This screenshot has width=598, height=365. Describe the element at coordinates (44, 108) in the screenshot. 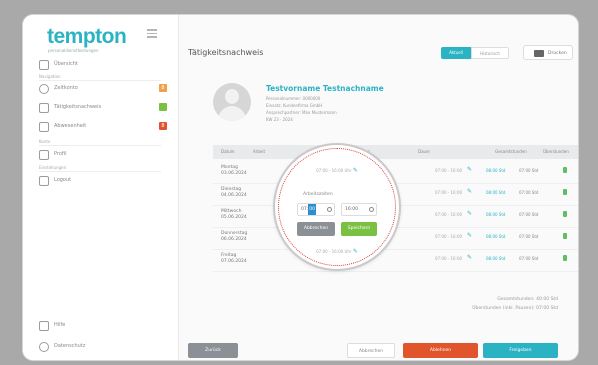

I see `document-icon` at that location.